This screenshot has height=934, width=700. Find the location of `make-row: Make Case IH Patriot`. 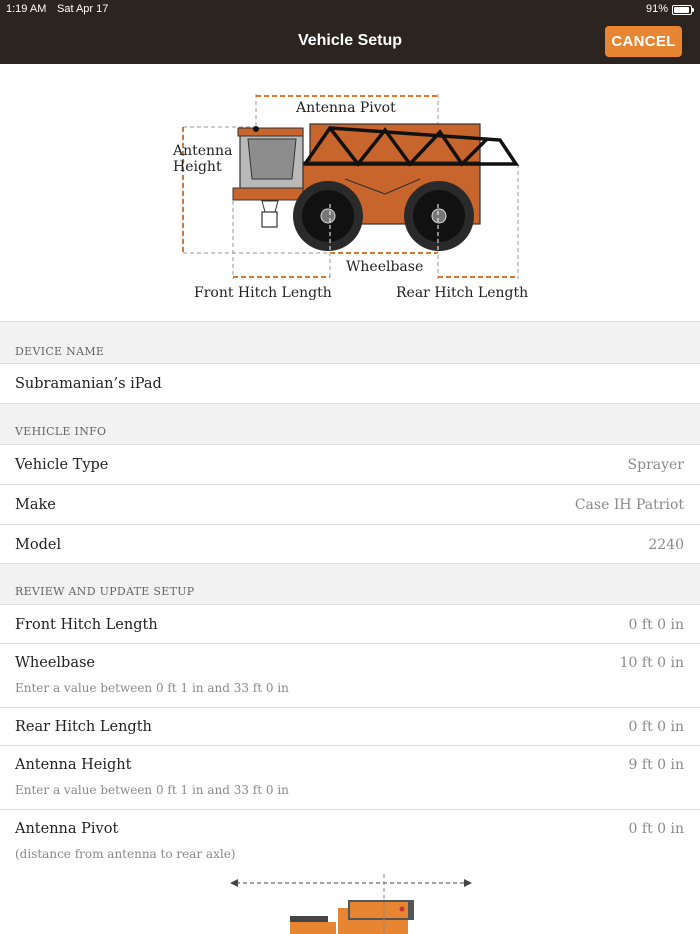

make-row: Make Case IH Patriot is located at coordinates (350, 504).